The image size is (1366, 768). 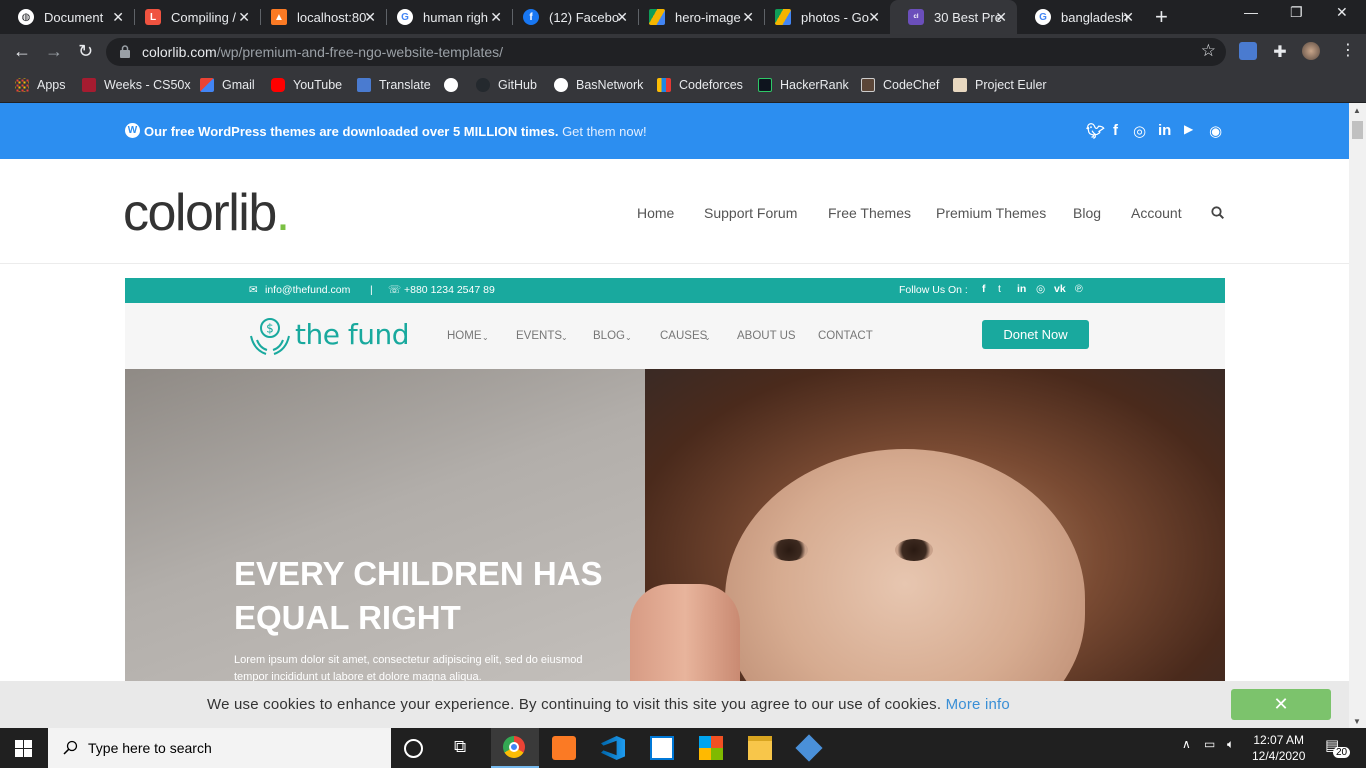 What do you see at coordinates (306, 85) in the screenshot?
I see `bookmark-youtube: YouTube` at bounding box center [306, 85].